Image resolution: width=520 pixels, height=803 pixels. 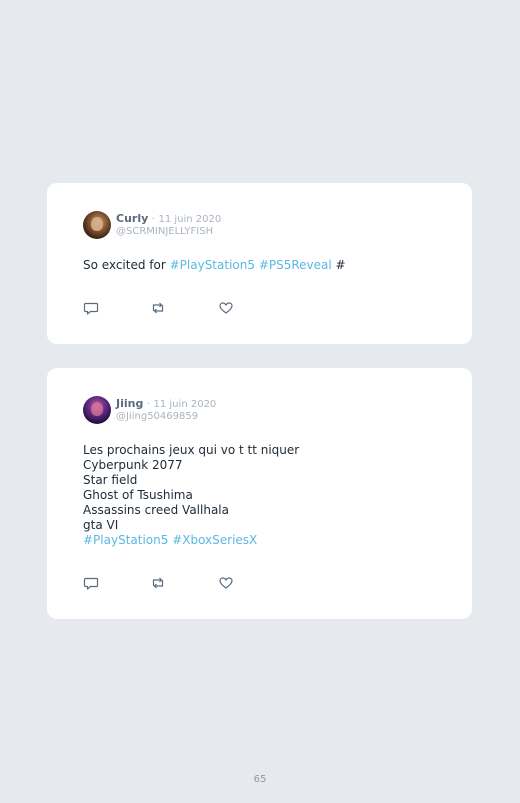 What do you see at coordinates (191, 540) in the screenshot?
I see `hashtag-links: #PlayStation5 #XboxSeriesX` at bounding box center [191, 540].